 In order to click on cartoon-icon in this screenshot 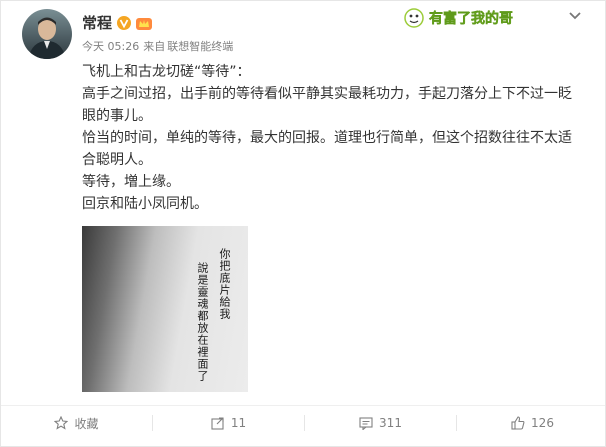, I will do `click(414, 18)`.